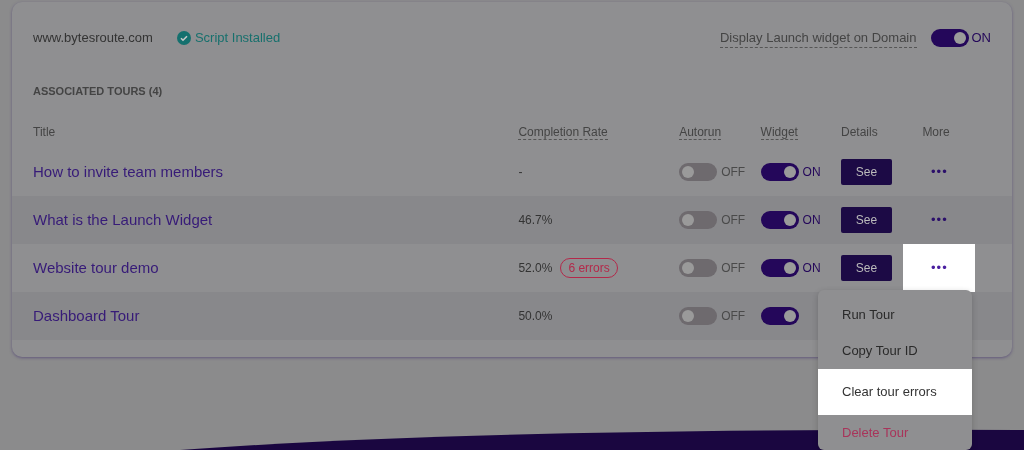  What do you see at coordinates (86, 315) in the screenshot?
I see `tour-title-link: Dashboard Tour` at bounding box center [86, 315].